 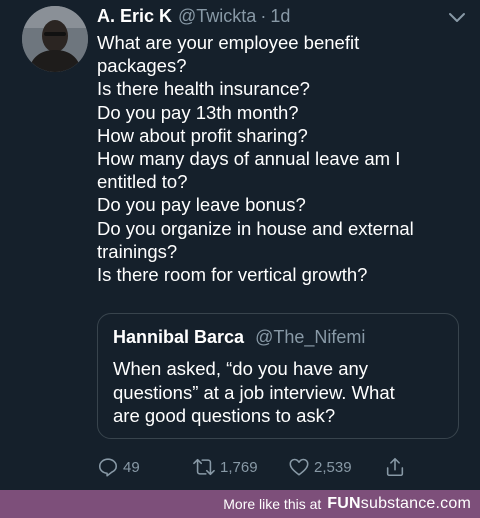 I want to click on quoted-author-name: Hannibal Barca, so click(x=179, y=337).